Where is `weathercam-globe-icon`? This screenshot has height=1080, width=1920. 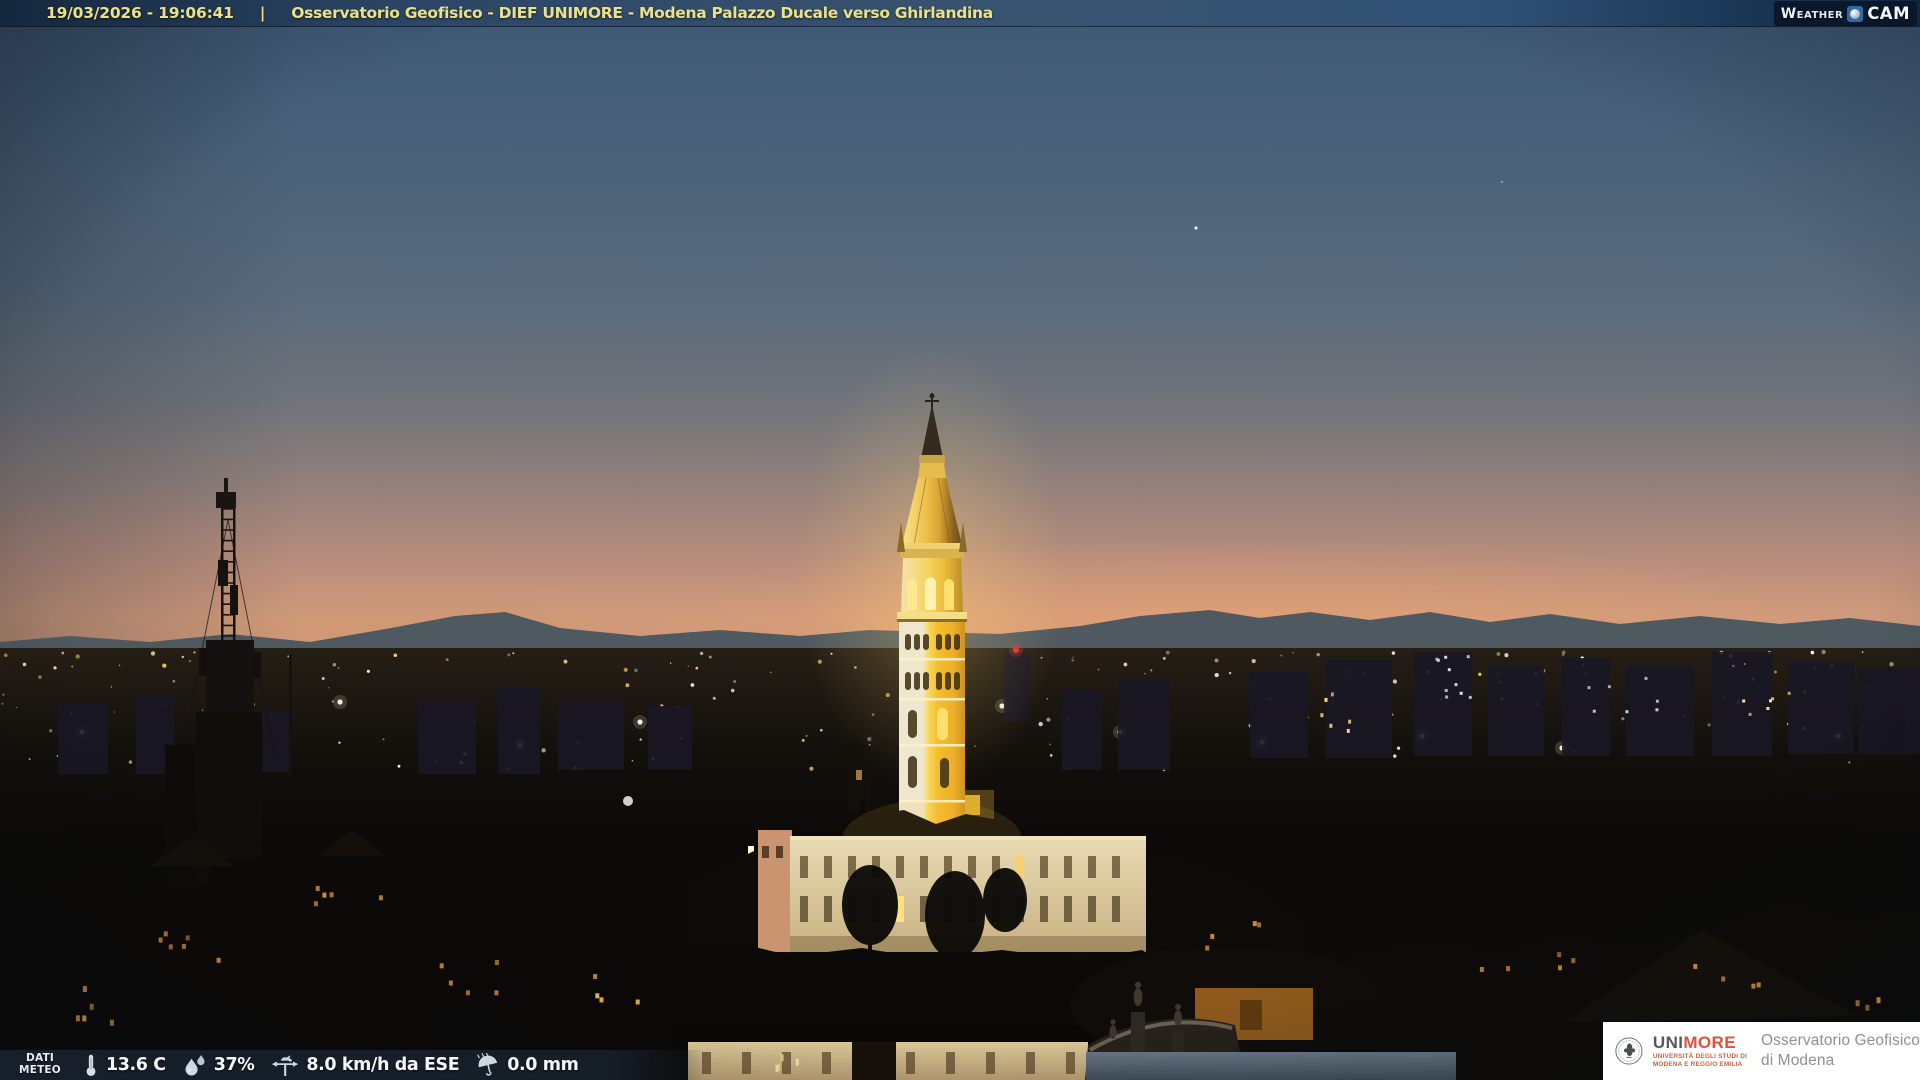 weathercam-globe-icon is located at coordinates (1855, 13).